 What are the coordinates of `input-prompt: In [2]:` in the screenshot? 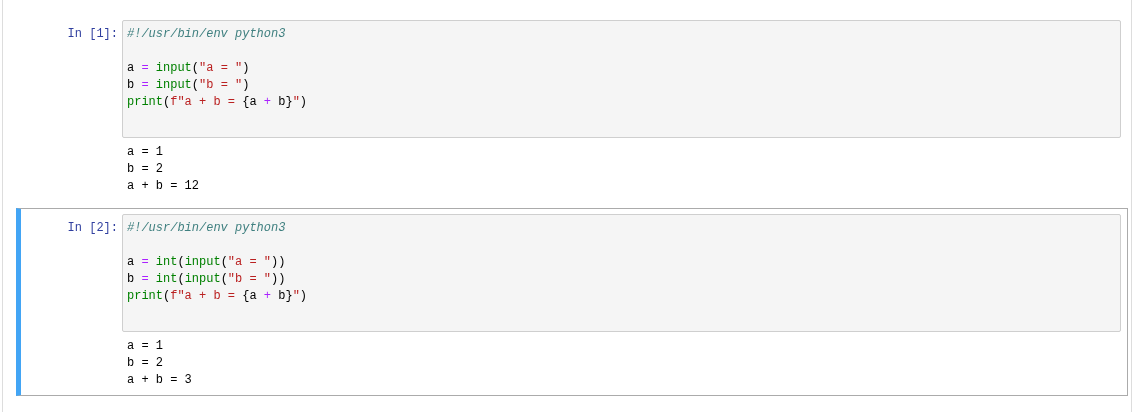 It's located at (92, 228).